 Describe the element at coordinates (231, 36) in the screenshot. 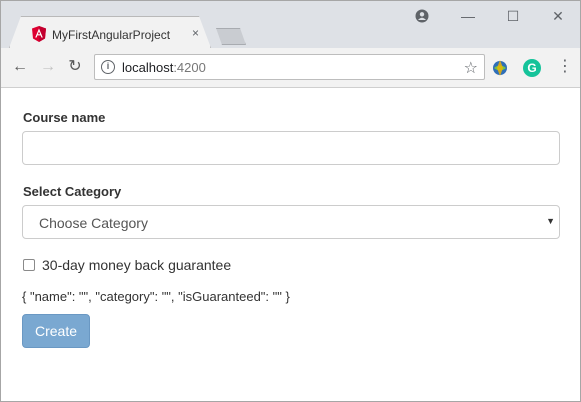

I see `new-tab-button` at that location.